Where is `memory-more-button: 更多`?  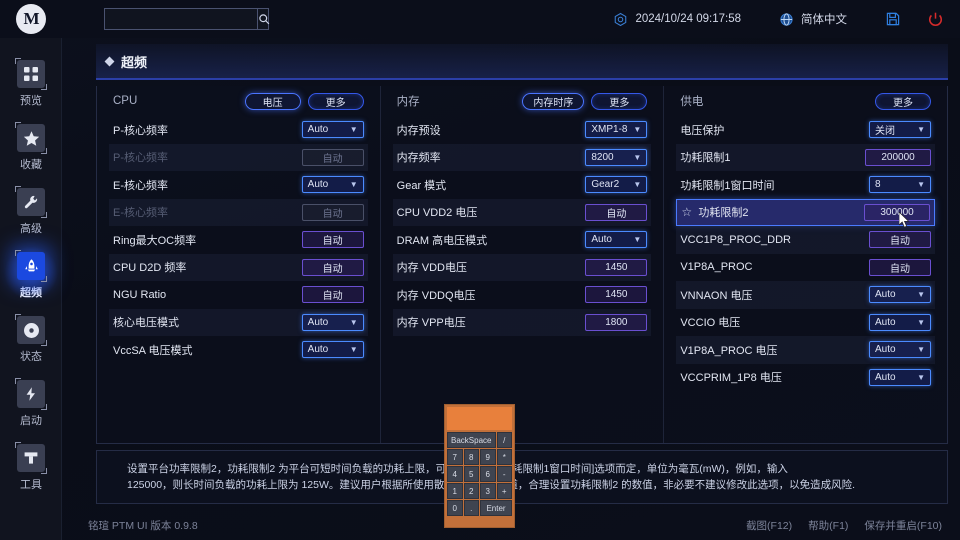 memory-more-button: 更多 is located at coordinates (619, 101).